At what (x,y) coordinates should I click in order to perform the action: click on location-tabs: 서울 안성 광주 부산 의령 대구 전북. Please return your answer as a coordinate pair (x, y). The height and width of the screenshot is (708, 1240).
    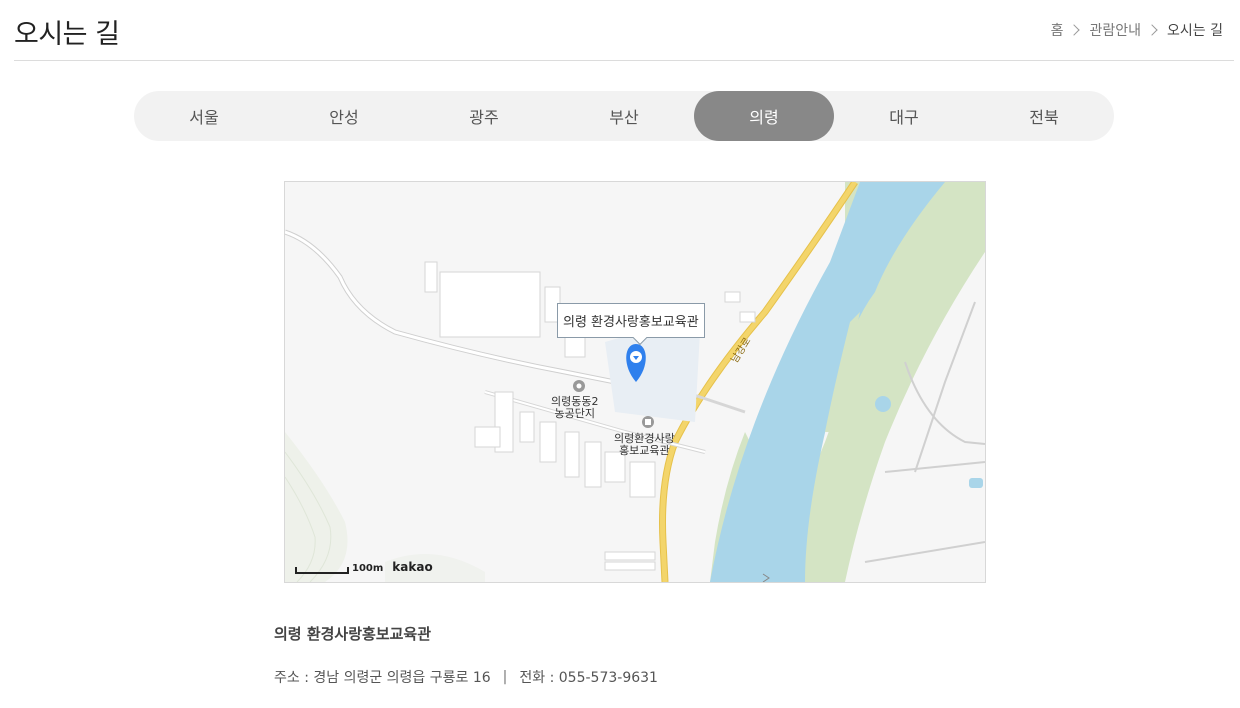
    Looking at the image, I should click on (624, 116).